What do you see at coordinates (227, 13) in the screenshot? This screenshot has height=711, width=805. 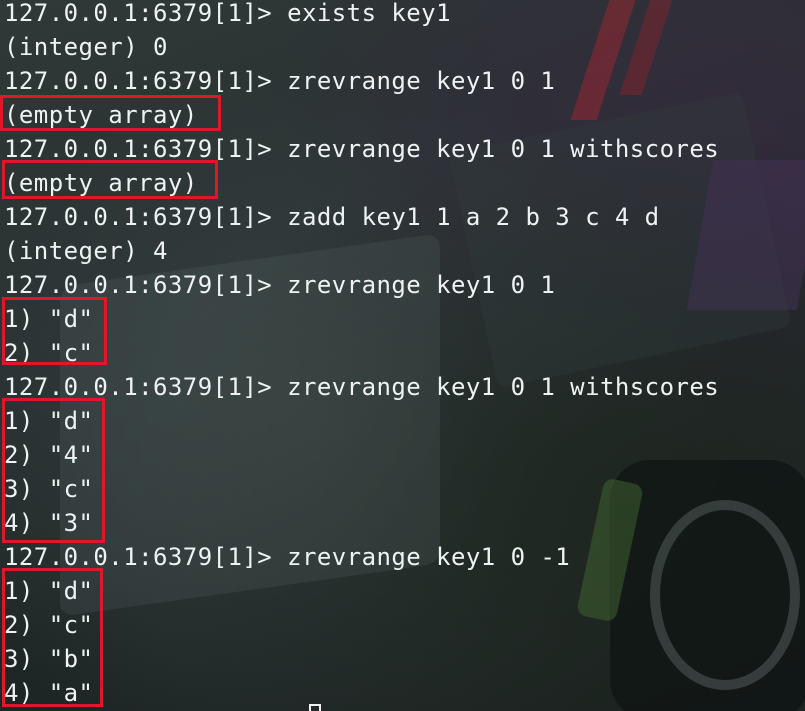 I see `command-line: 127.0.0.1:6379[1]> exists key1` at bounding box center [227, 13].